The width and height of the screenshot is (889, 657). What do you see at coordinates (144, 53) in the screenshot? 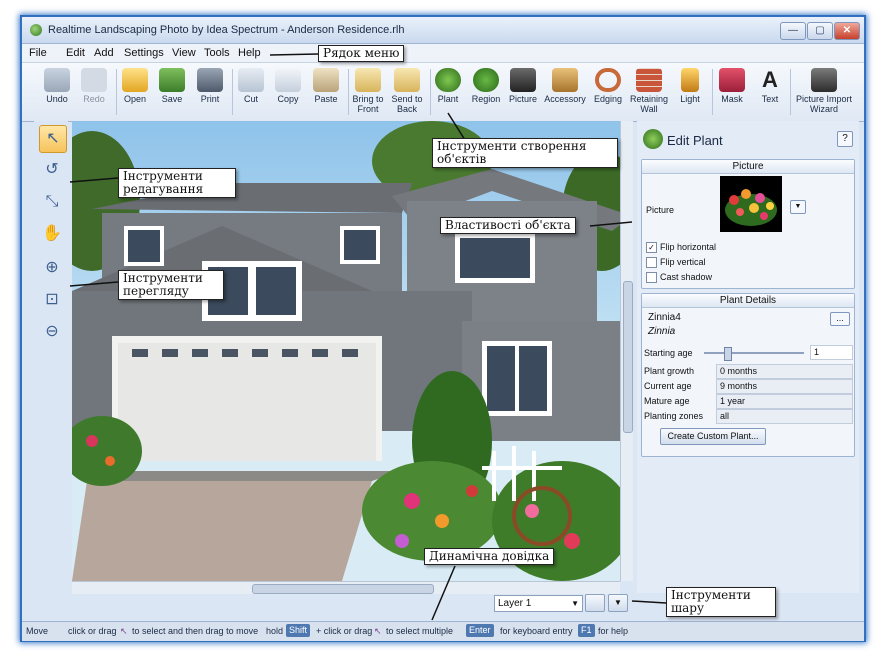
I see `menu-settings: Settings` at bounding box center [144, 53].